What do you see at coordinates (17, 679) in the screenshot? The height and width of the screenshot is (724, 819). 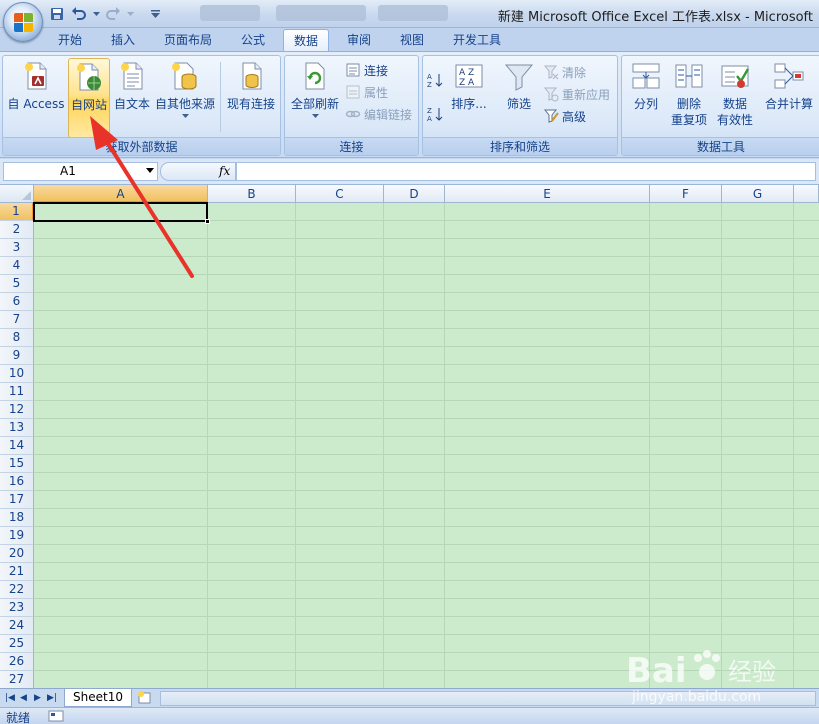 I see `row-header-27: 27` at bounding box center [17, 679].